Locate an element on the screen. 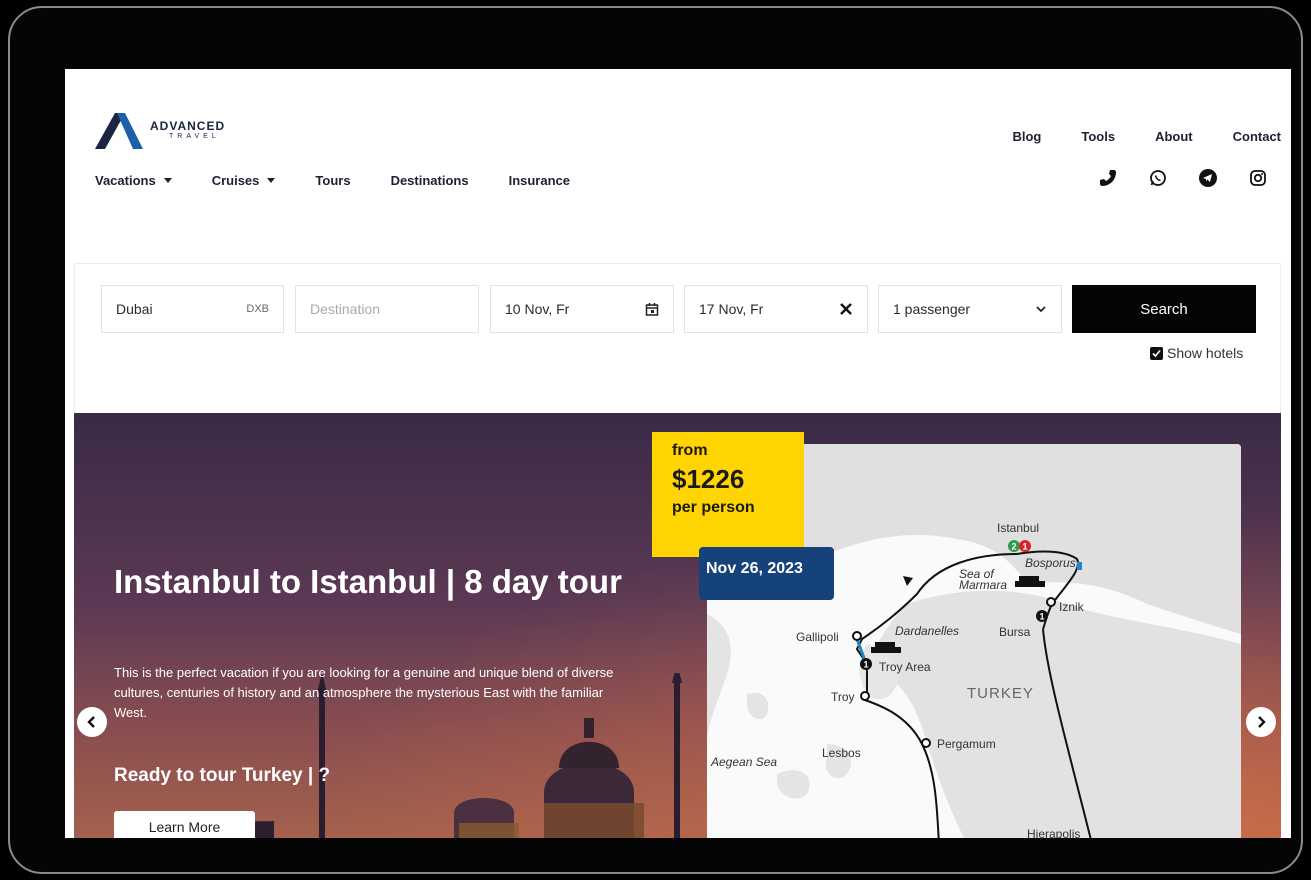 This screenshot has width=1311, height=880. brand-logo: ADVANCED TRAVEL is located at coordinates (170, 131).